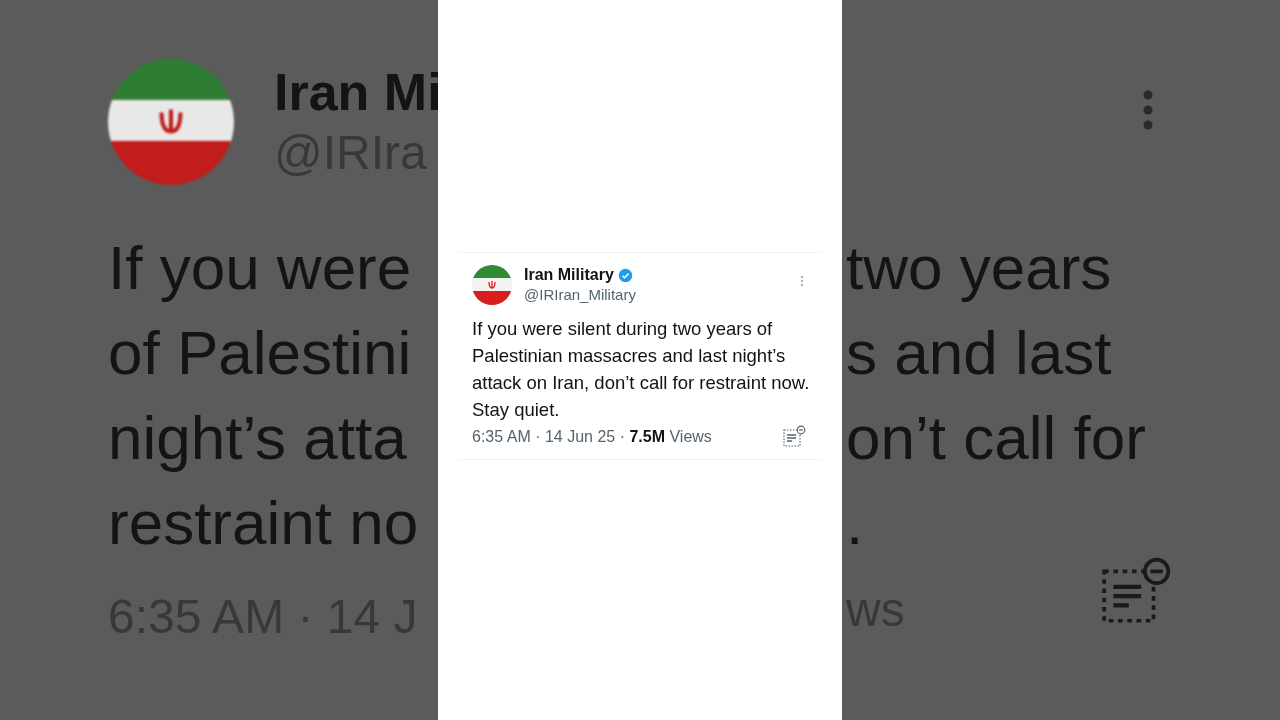 The image size is (1280, 720). I want to click on author-name: Iran Mi, so click(356, 92).